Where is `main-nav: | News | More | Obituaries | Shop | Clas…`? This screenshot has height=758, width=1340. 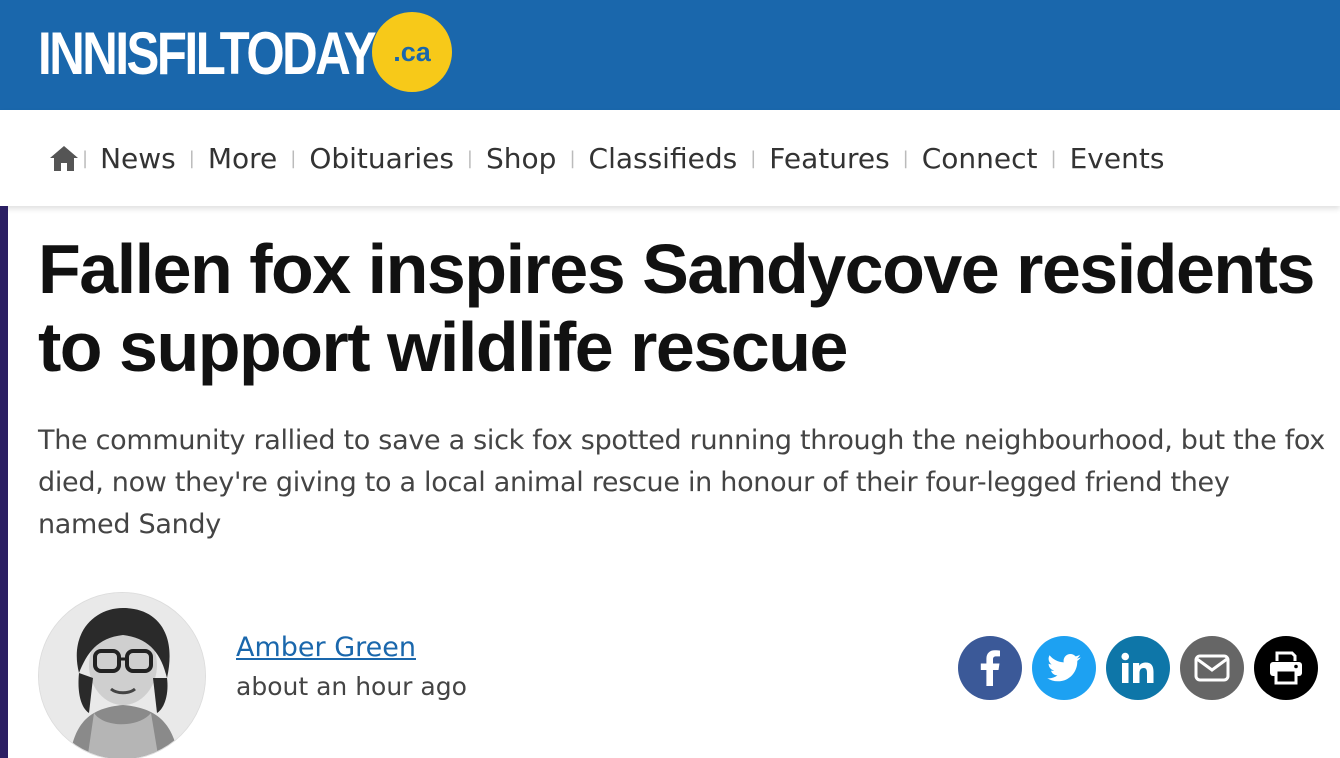 main-nav: | News | More | Obituaries | Shop | Clas… is located at coordinates (670, 158).